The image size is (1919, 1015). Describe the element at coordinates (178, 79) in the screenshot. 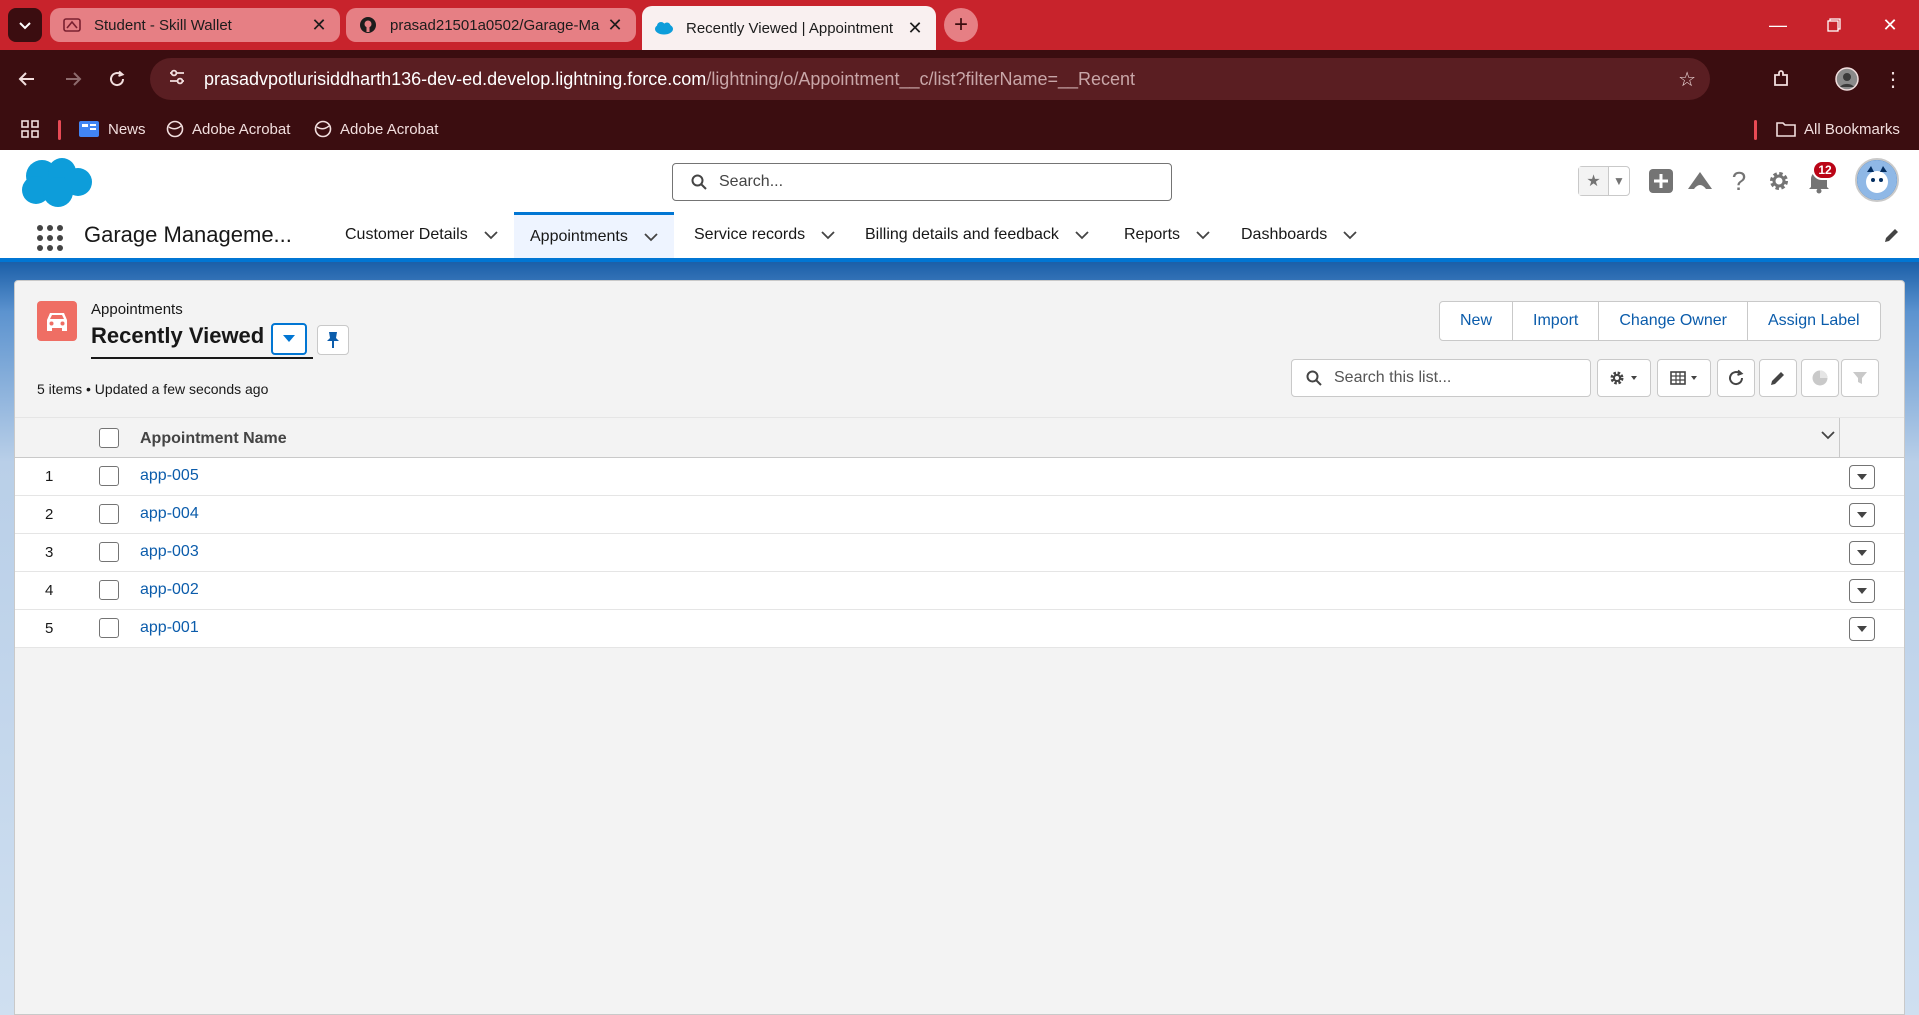

I see `site-info-icon` at that location.